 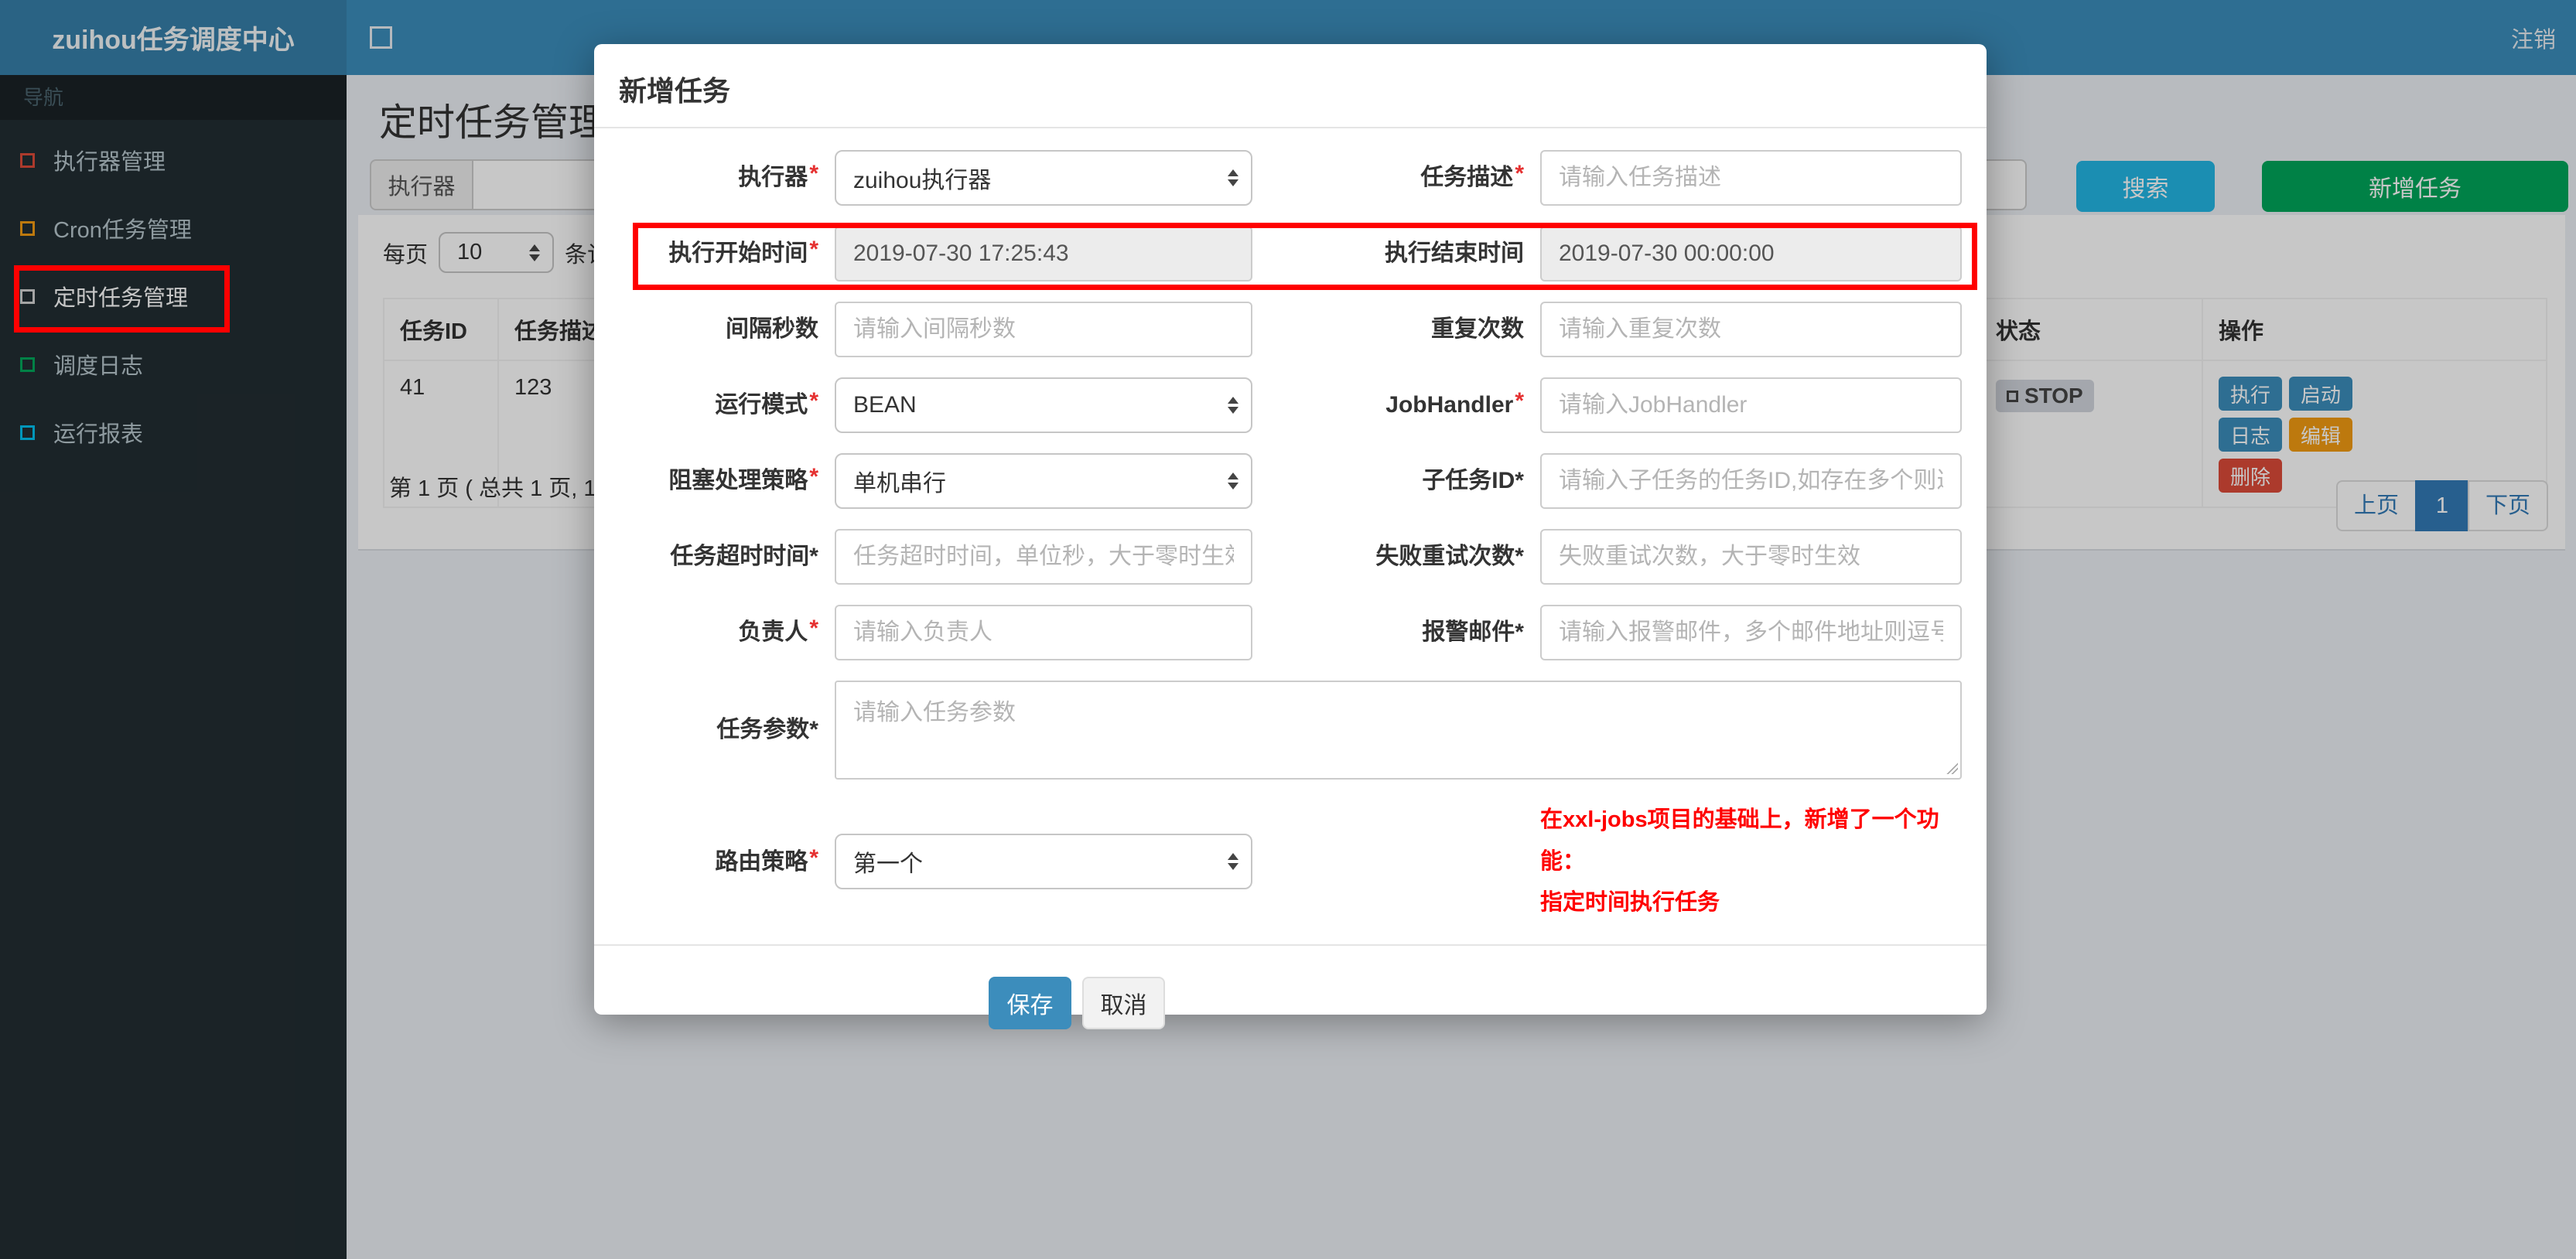 I want to click on child-job-id-label: 子任务ID*, so click(x=1473, y=481).